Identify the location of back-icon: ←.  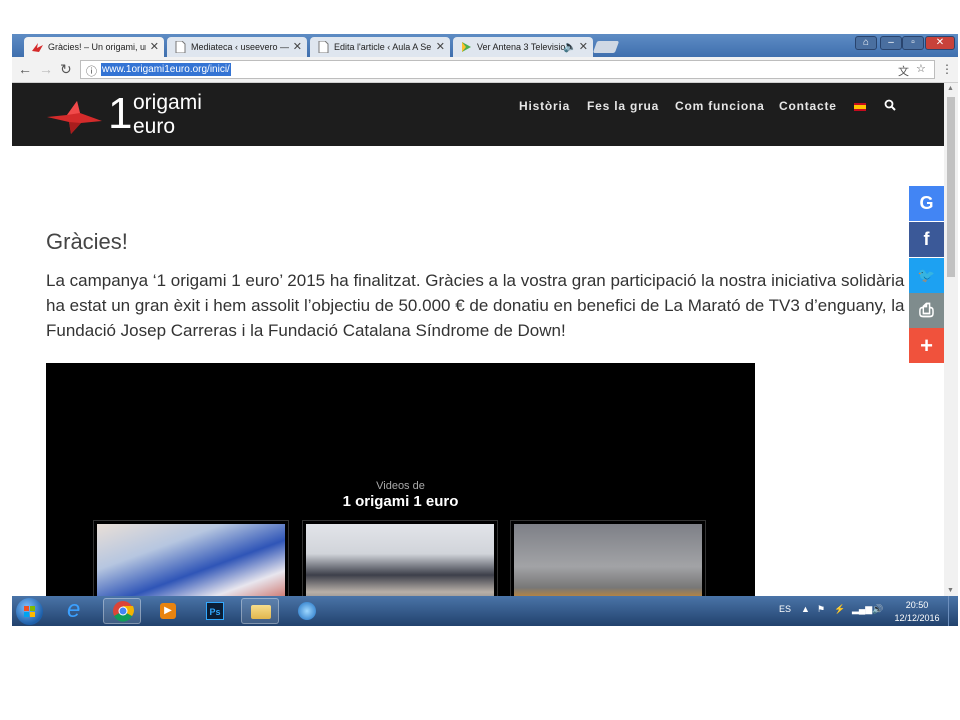
(25, 69).